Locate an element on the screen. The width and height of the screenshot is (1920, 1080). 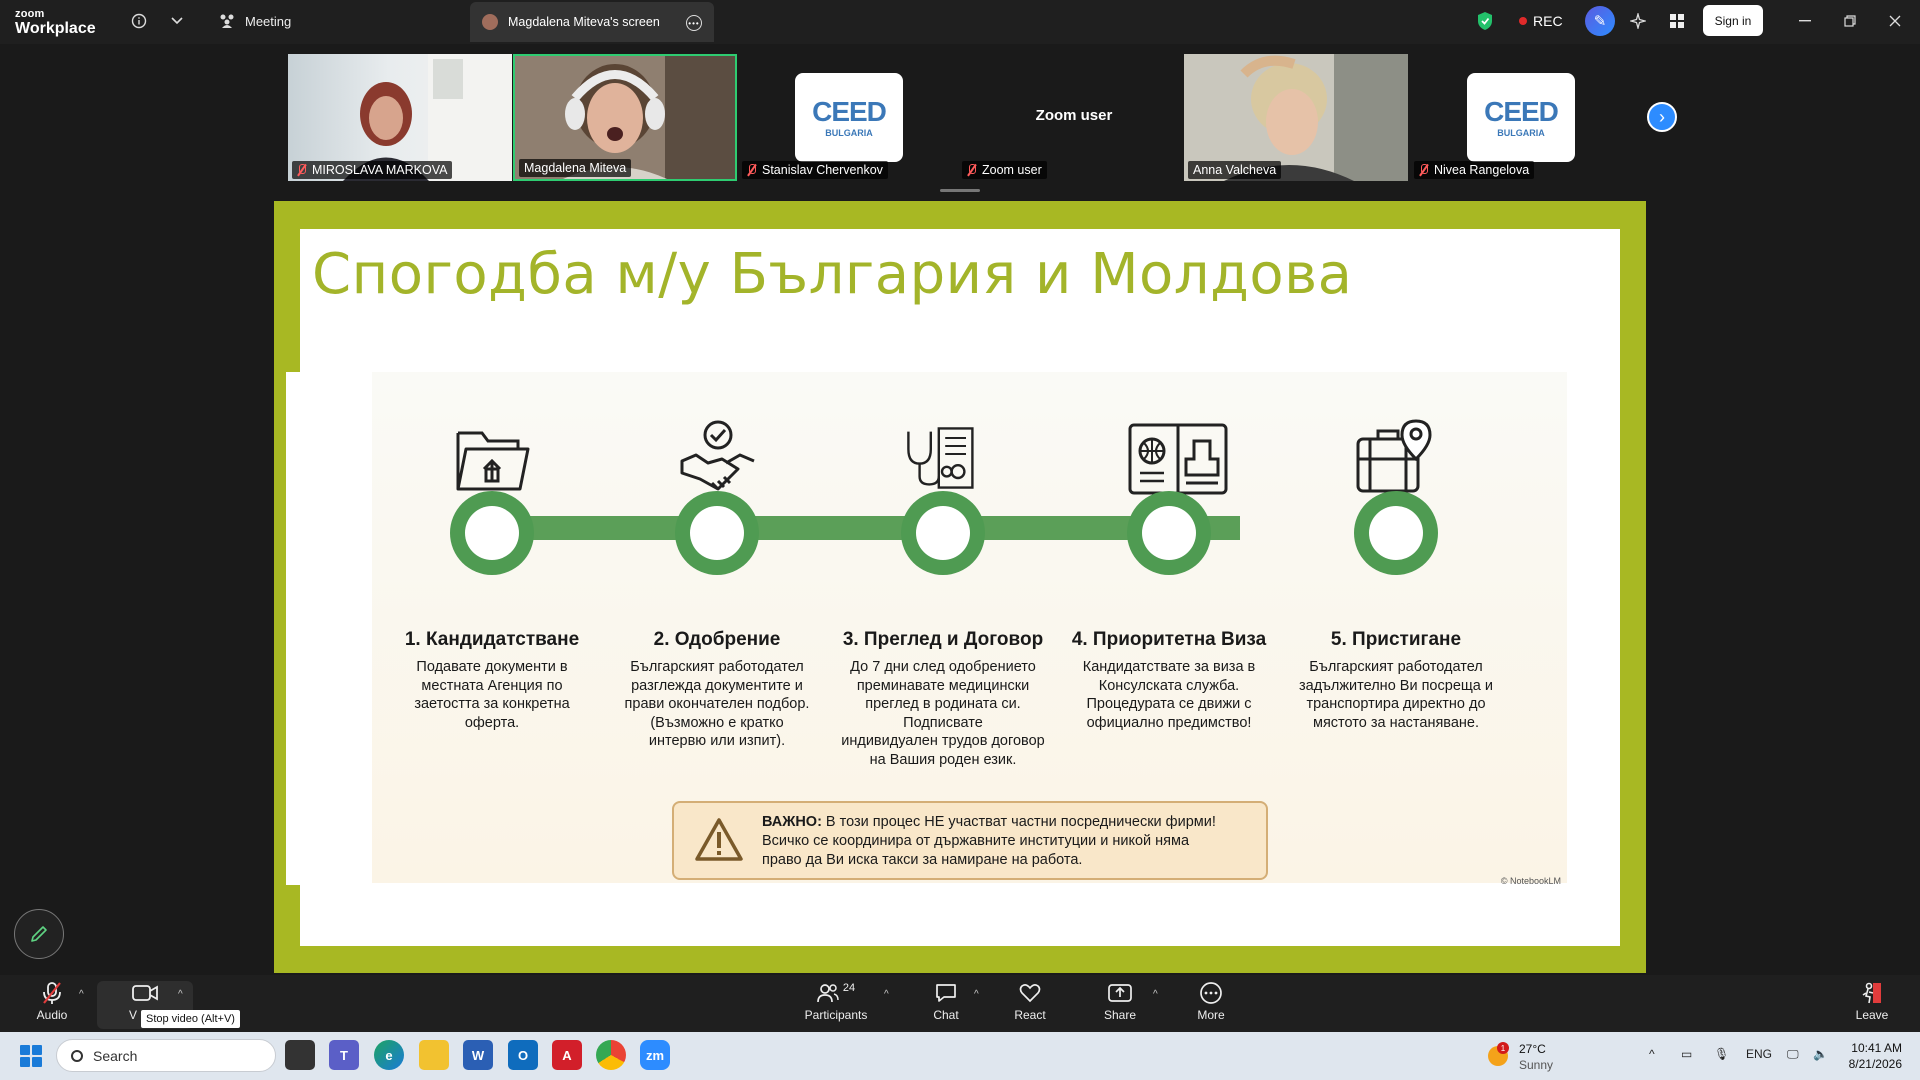
video-tile-5: CEED BULGARIA Nivea Rangelova is located at coordinates (1522, 117).